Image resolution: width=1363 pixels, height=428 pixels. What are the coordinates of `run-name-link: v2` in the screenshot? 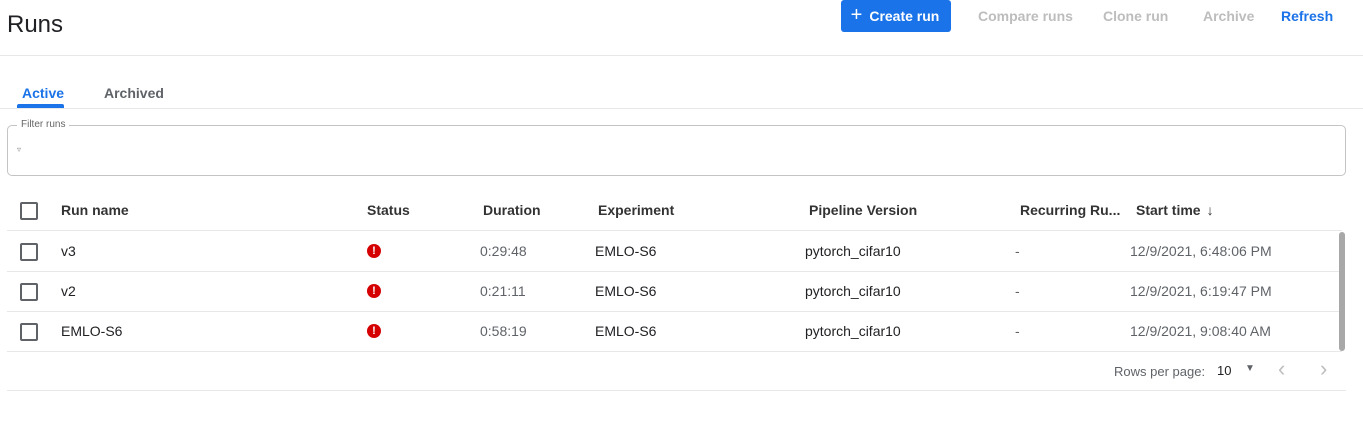 It's located at (68, 291).